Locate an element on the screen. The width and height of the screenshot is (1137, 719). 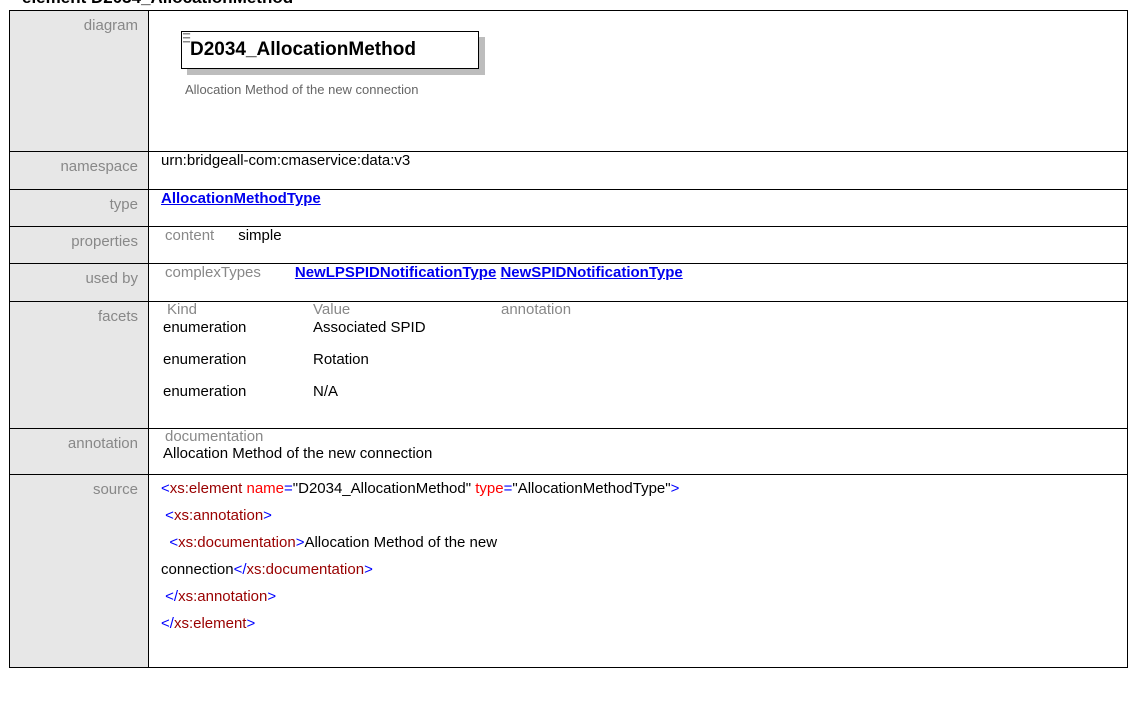
row-properties: properties content simple is located at coordinates (568, 245).